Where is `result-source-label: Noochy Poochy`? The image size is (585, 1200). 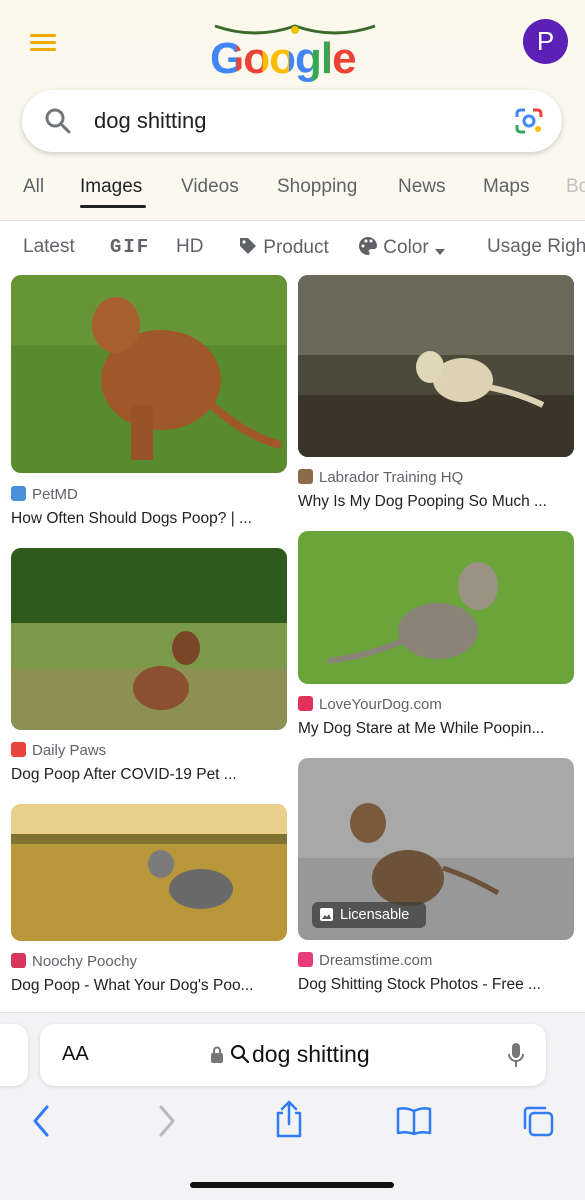
result-source-label: Noochy Poochy is located at coordinates (85, 961).